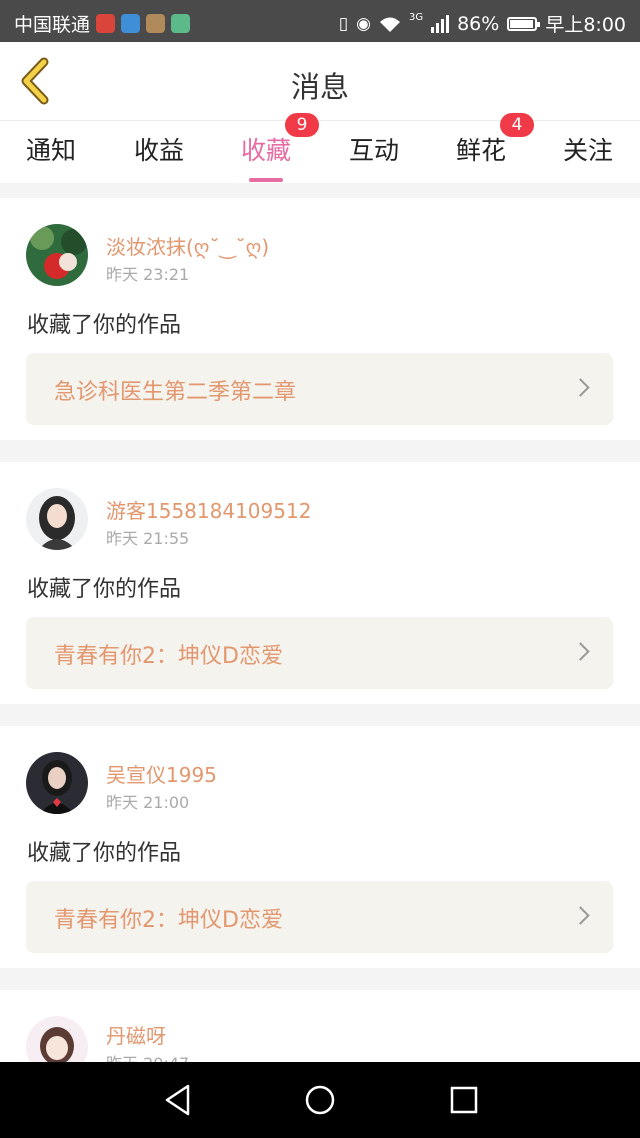 Image resolution: width=640 pixels, height=1138 pixels. I want to click on network-type-label: 3G, so click(416, 17).